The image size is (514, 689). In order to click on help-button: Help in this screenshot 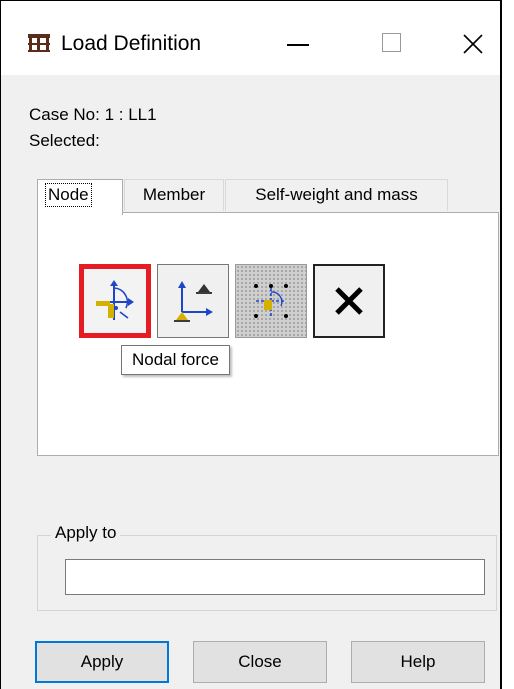, I will do `click(418, 662)`.